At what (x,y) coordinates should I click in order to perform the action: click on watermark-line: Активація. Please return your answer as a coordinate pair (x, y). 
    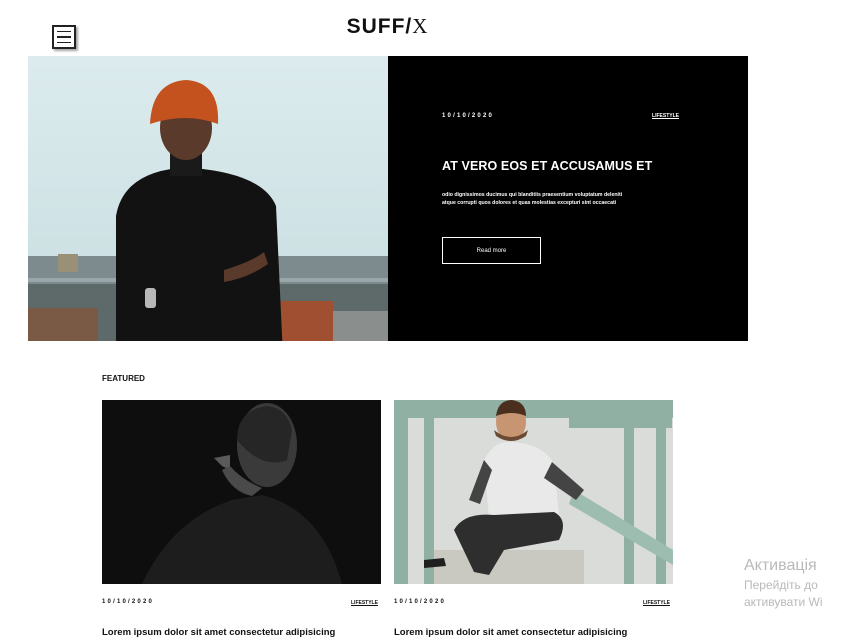
    Looking at the image, I should click on (780, 565).